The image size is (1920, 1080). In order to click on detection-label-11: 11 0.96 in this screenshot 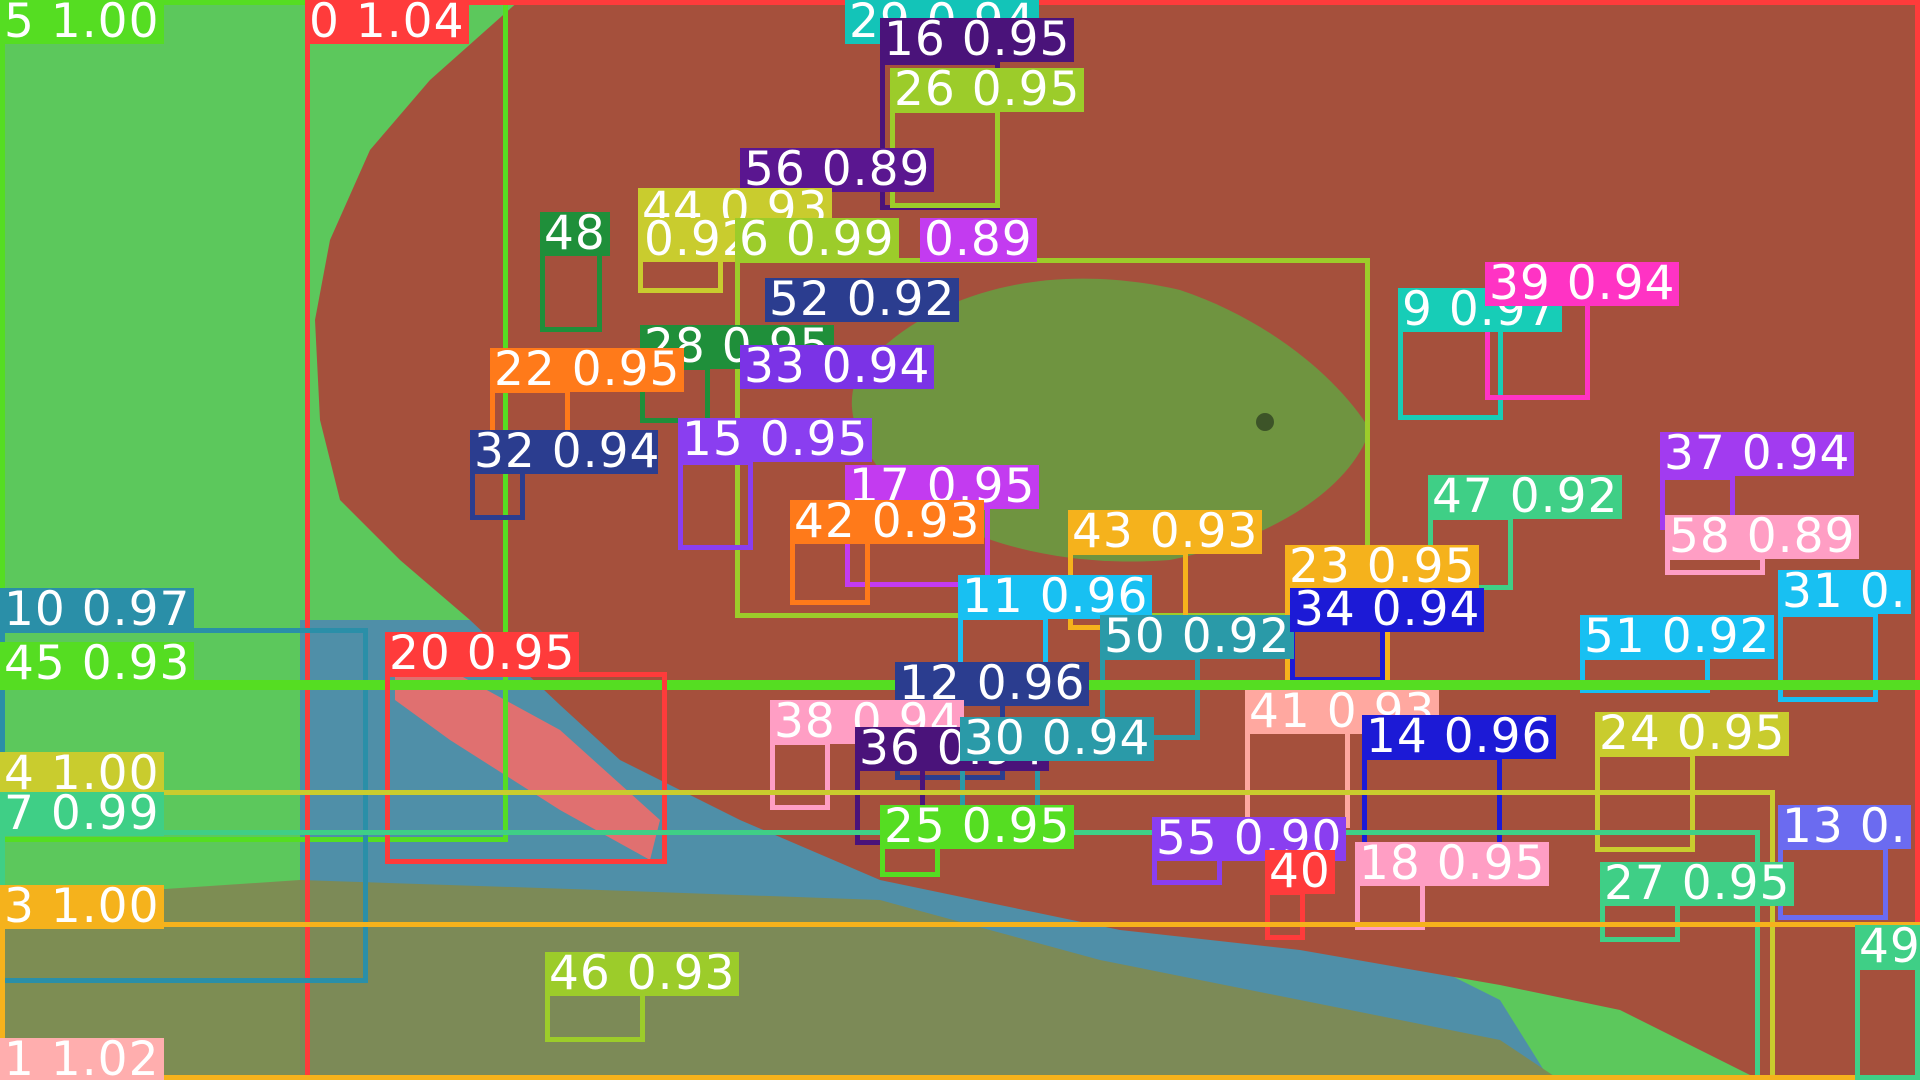, I will do `click(1055, 597)`.